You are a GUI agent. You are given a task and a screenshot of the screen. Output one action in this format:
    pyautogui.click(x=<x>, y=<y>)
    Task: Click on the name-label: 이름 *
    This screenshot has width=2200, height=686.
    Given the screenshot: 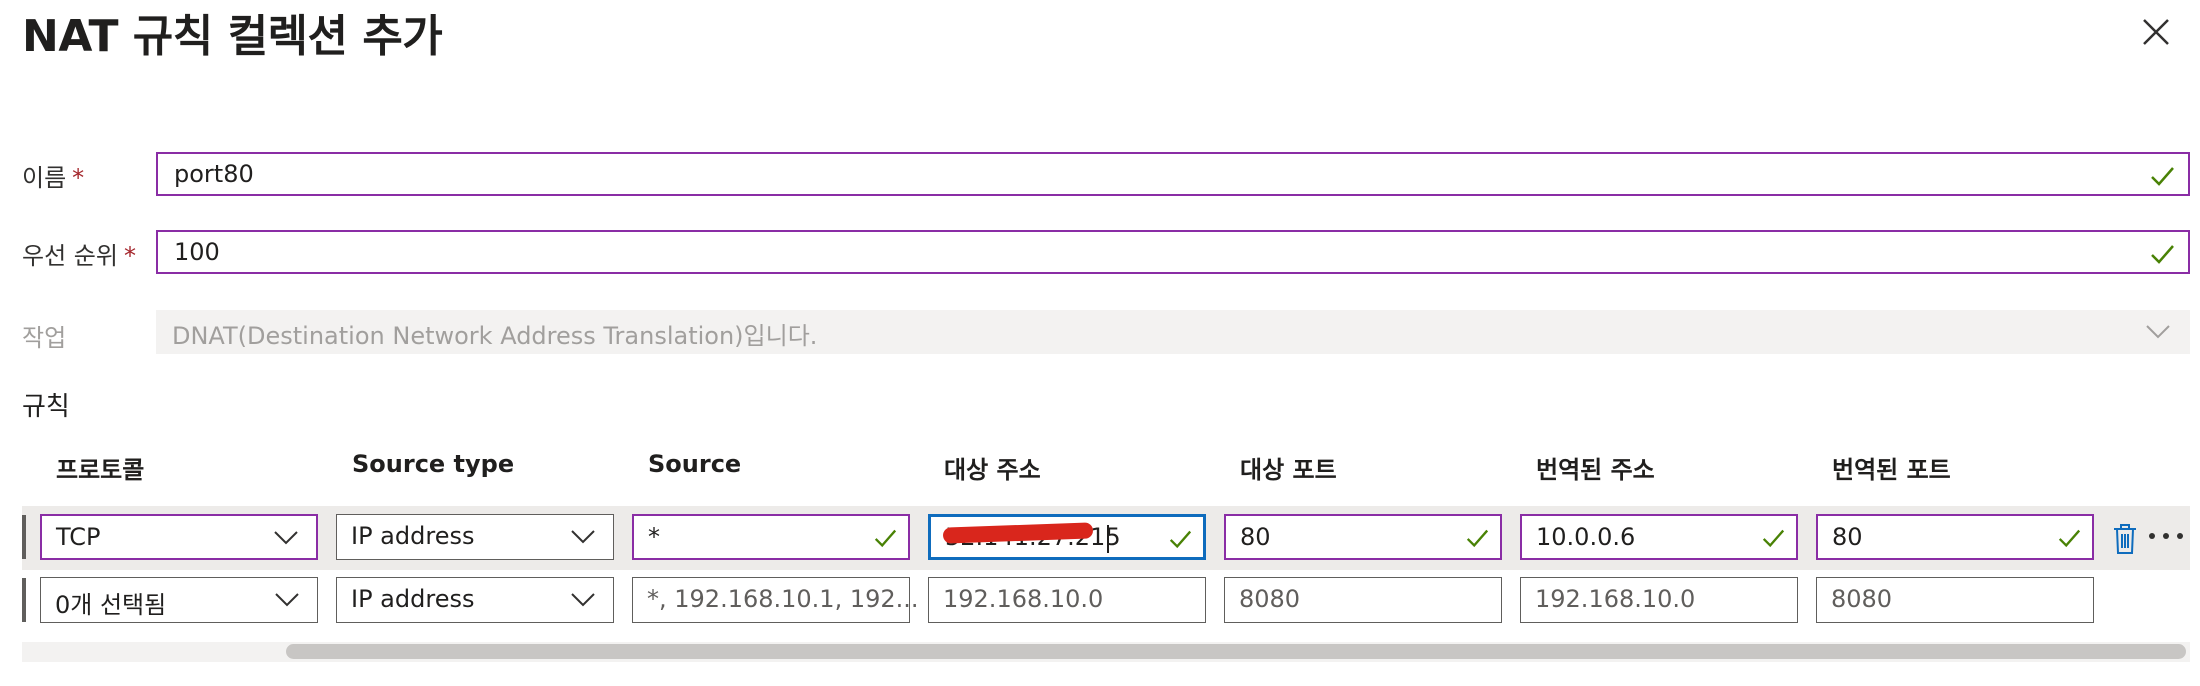 What is the action you would take?
    pyautogui.click(x=53, y=178)
    